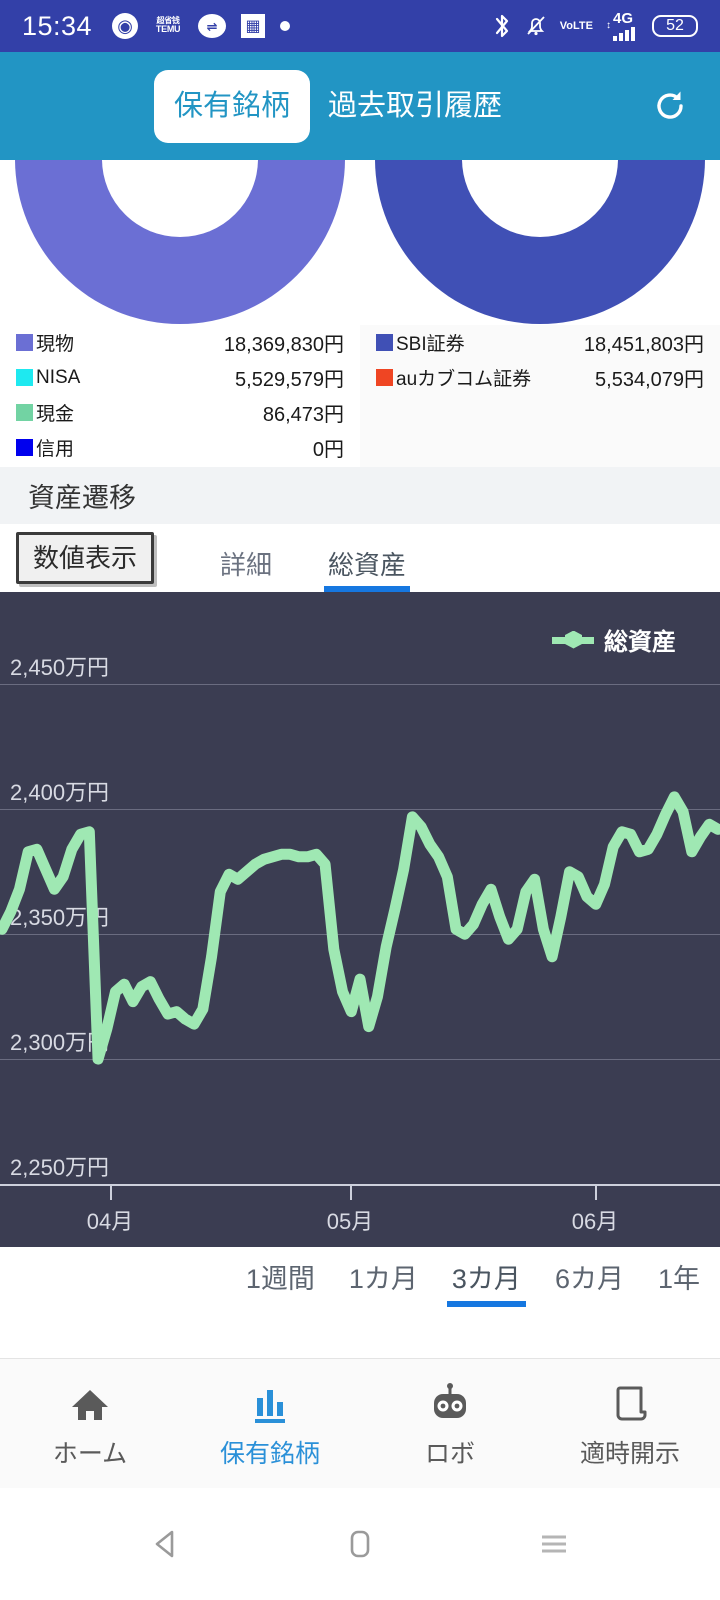 This screenshot has height=1600, width=720. What do you see at coordinates (566, 25) in the screenshot?
I see `volte-top: Vo` at bounding box center [566, 25].